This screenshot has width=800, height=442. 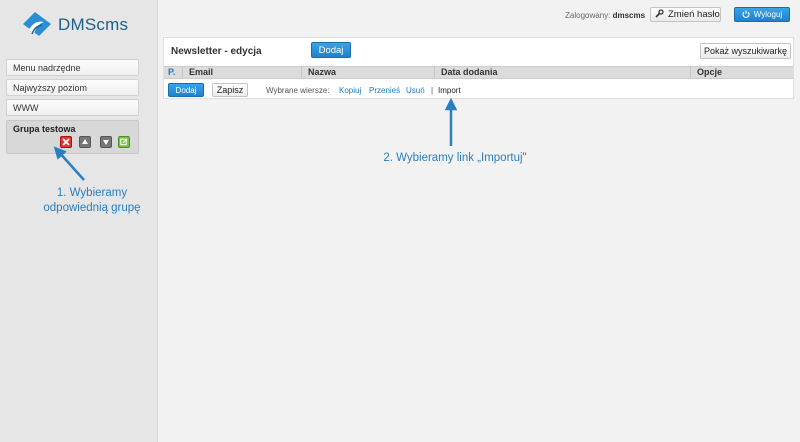 What do you see at coordinates (69, 163) in the screenshot?
I see `arrow-to-group` at bounding box center [69, 163].